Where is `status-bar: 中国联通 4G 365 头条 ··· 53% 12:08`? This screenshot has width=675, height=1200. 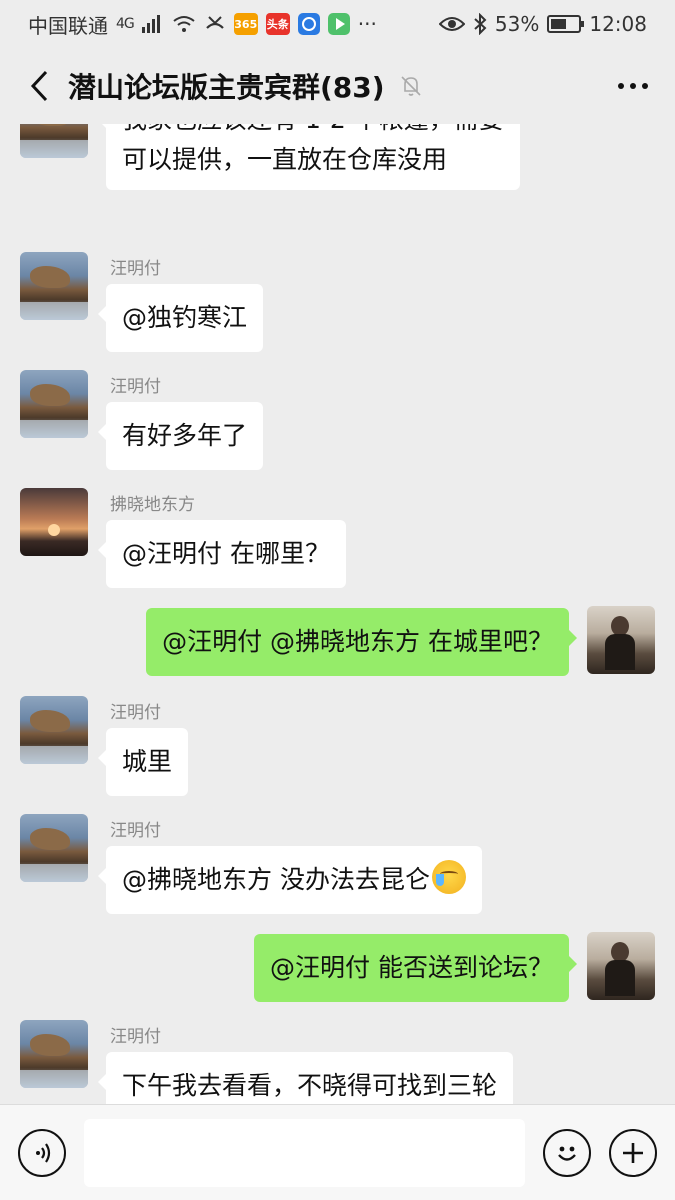
status-bar: 中国联通 4G 365 头条 ··· 53% 12:08 is located at coordinates (337, 24).